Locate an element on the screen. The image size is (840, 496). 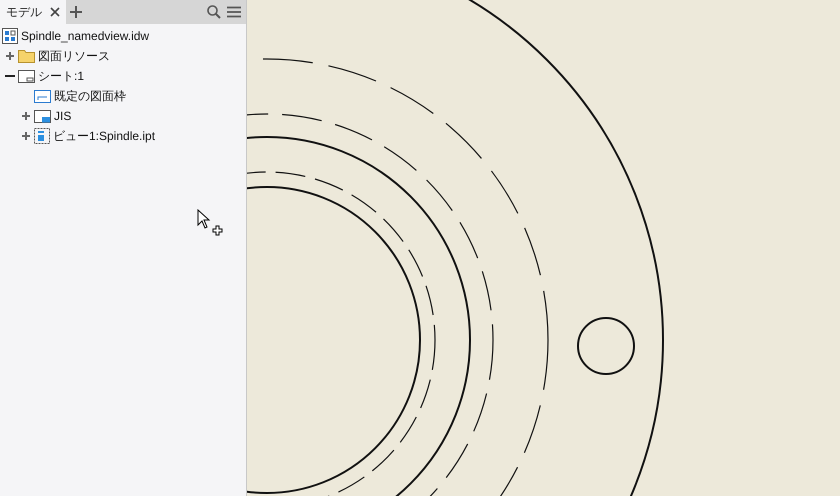
tree-item-label: シート:1 is located at coordinates (61, 76).